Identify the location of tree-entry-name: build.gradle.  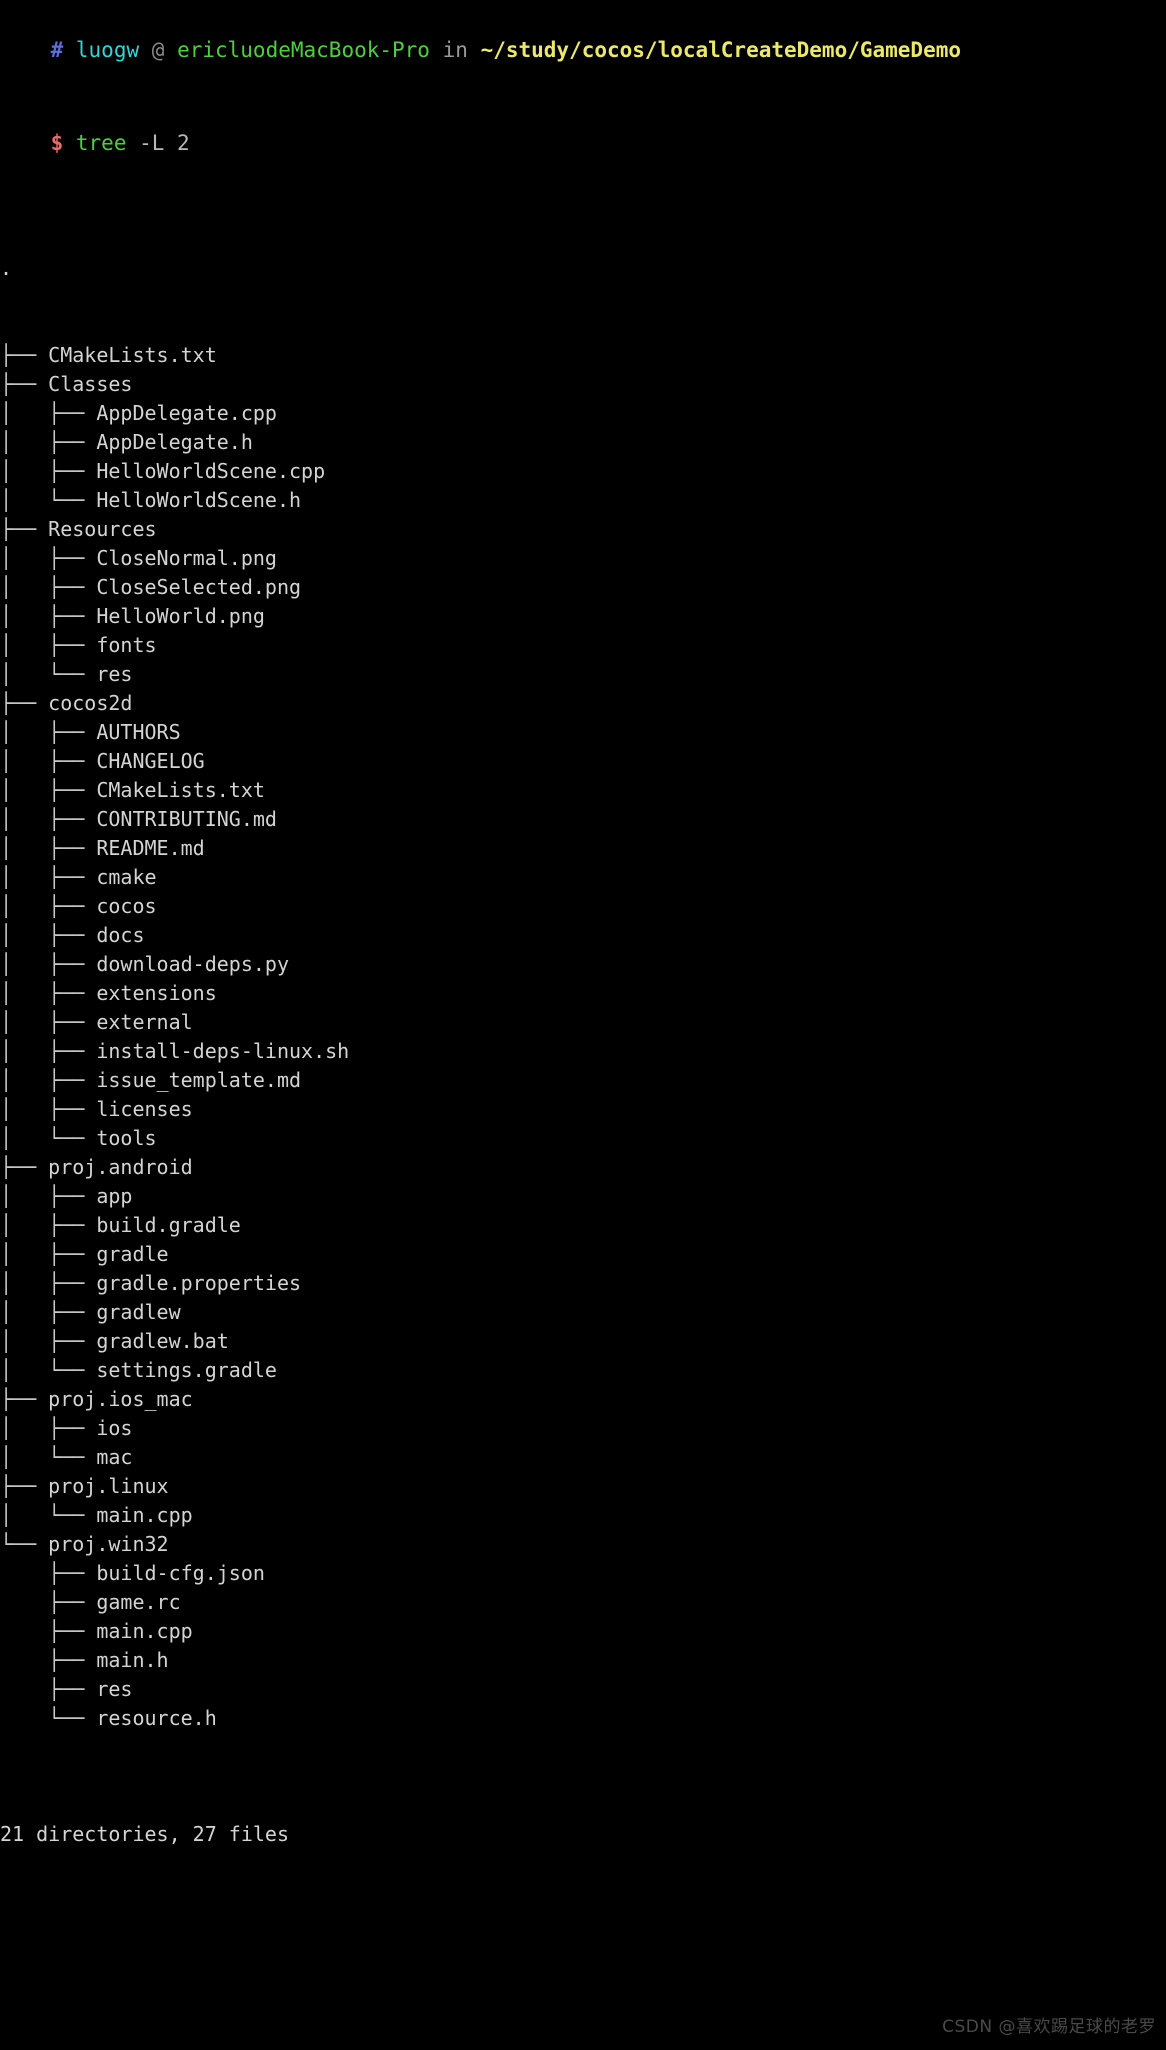
(168, 1225).